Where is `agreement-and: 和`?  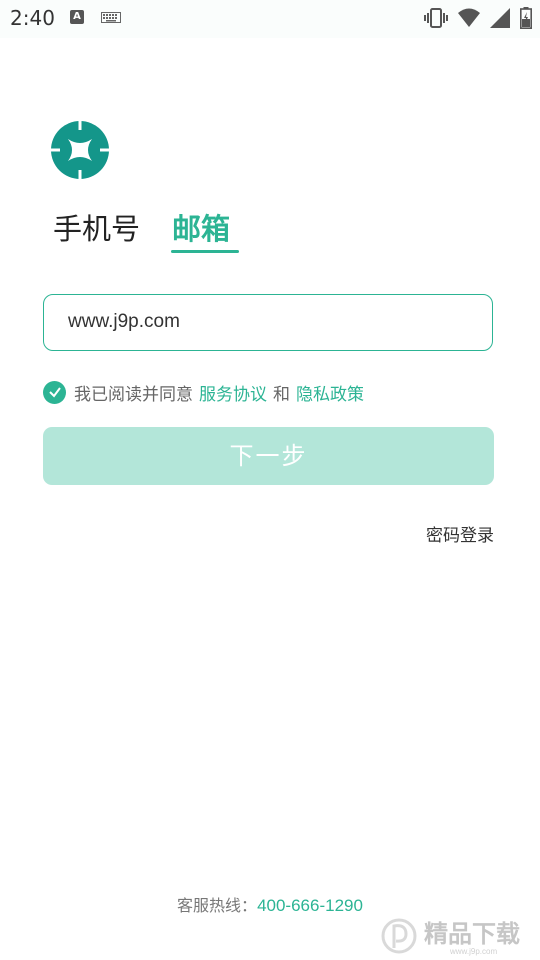
agreement-and: 和 is located at coordinates (281, 394).